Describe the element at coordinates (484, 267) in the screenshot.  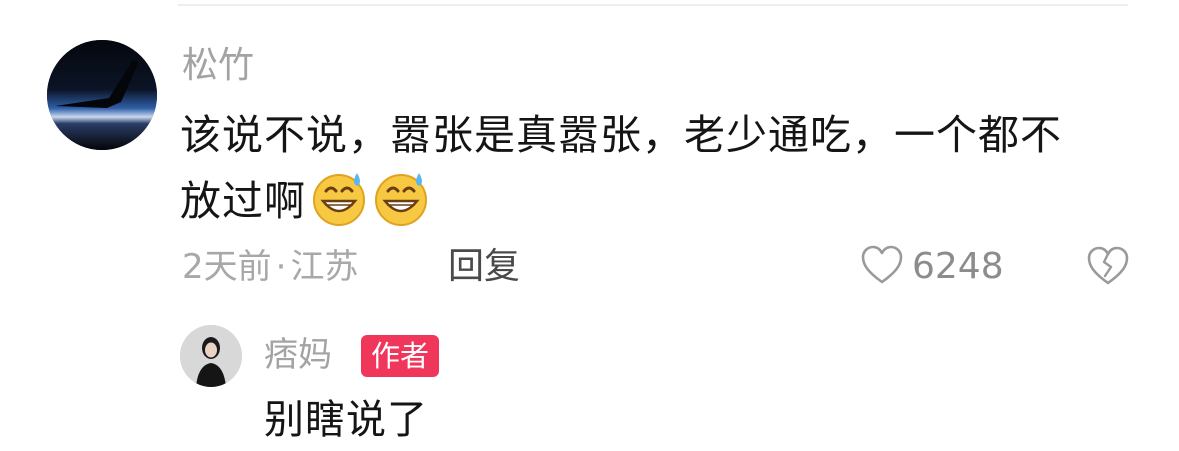
I see `reply-button: 回复` at that location.